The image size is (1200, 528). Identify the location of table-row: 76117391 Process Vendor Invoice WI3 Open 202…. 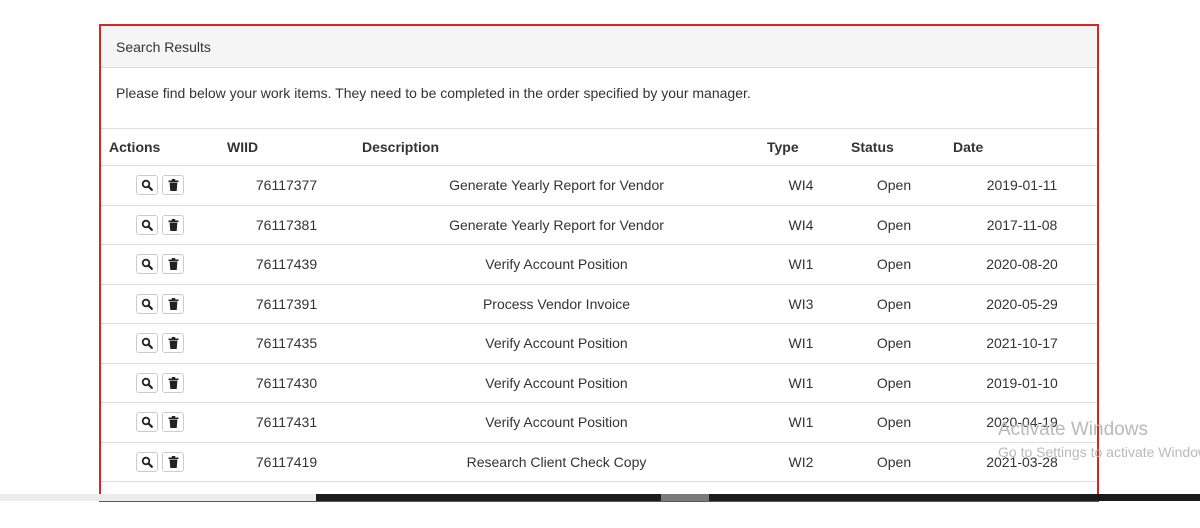
(599, 304).